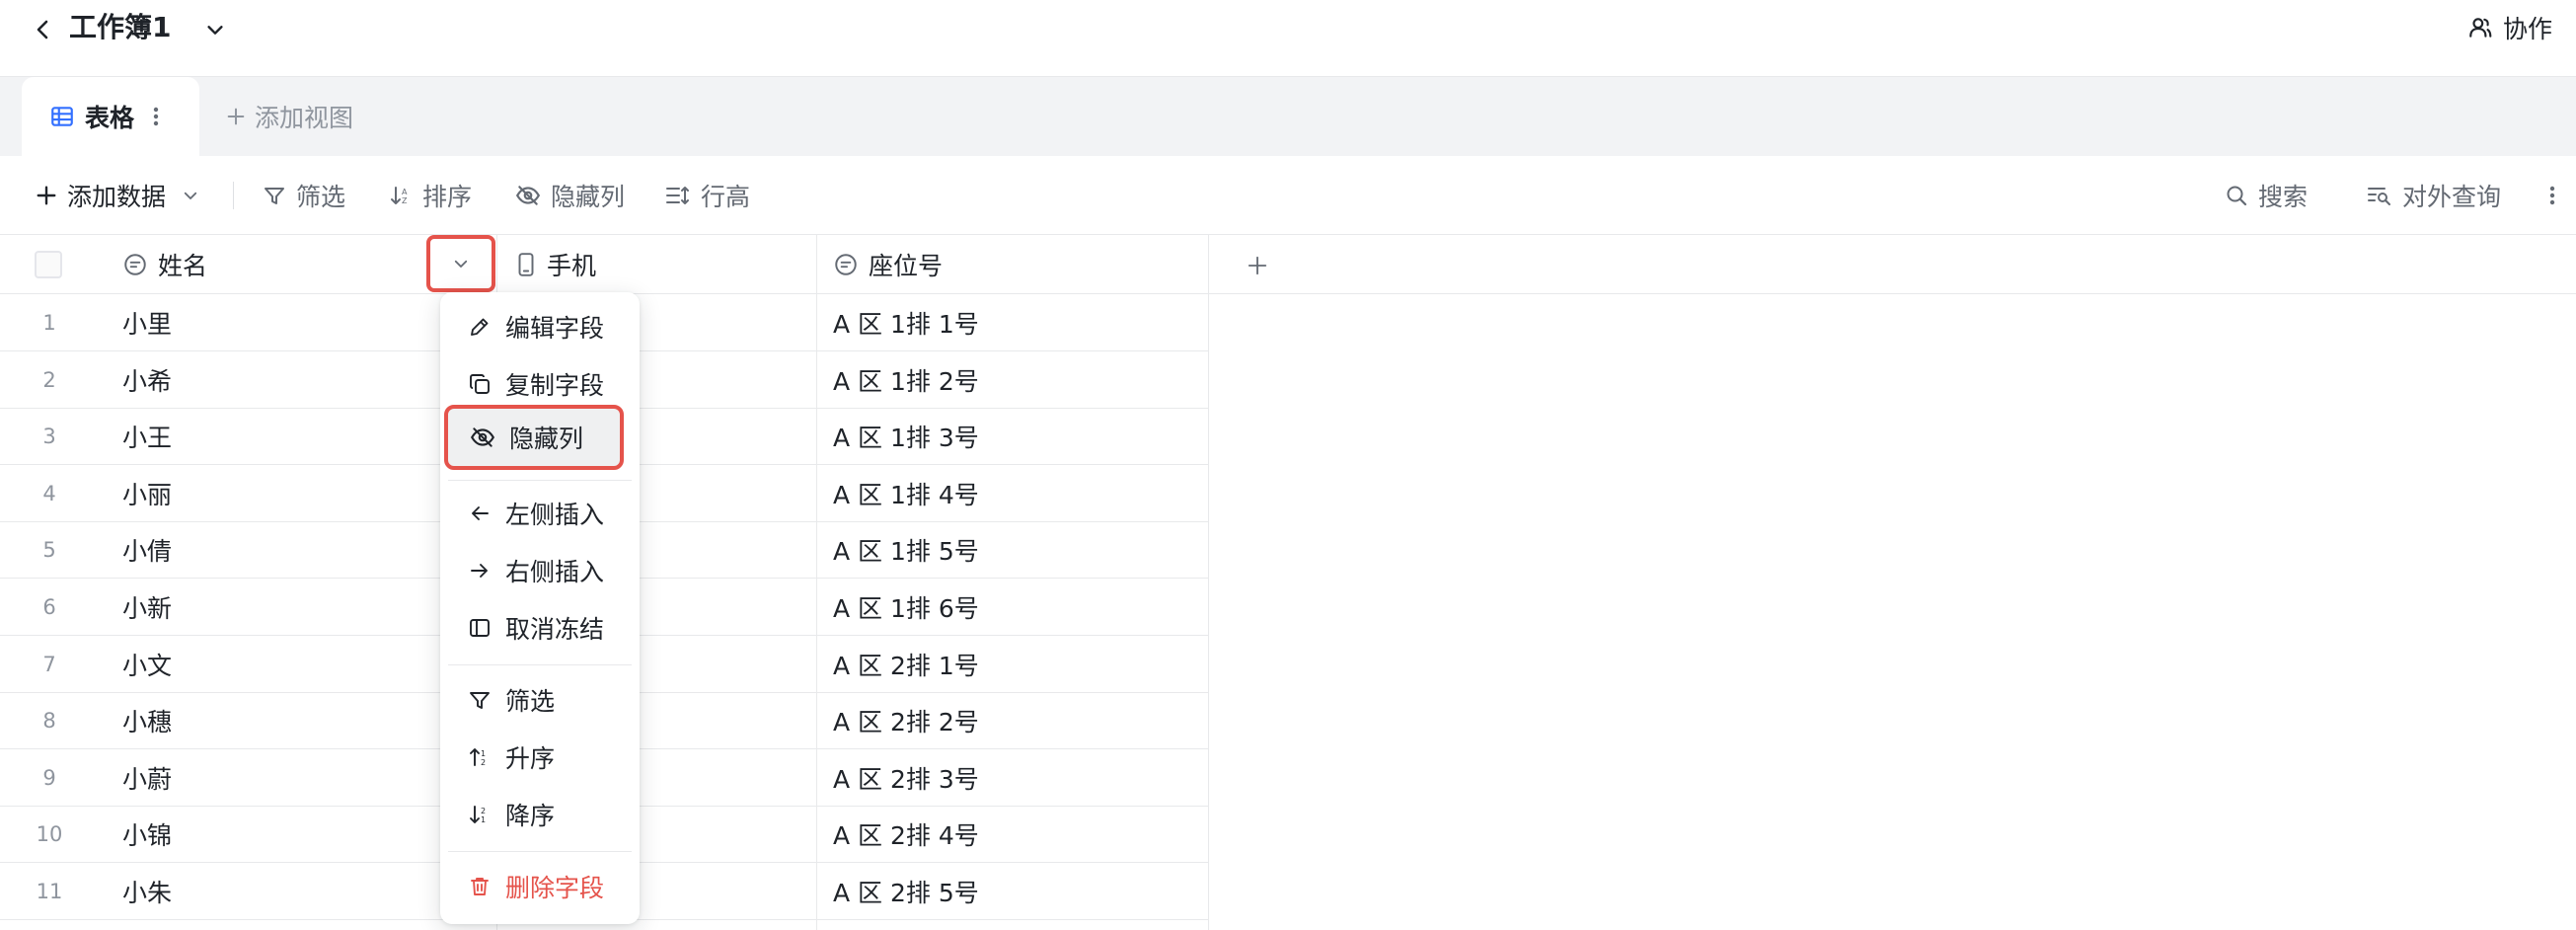 This screenshot has width=2576, height=930. I want to click on row-number: 9, so click(49, 777).